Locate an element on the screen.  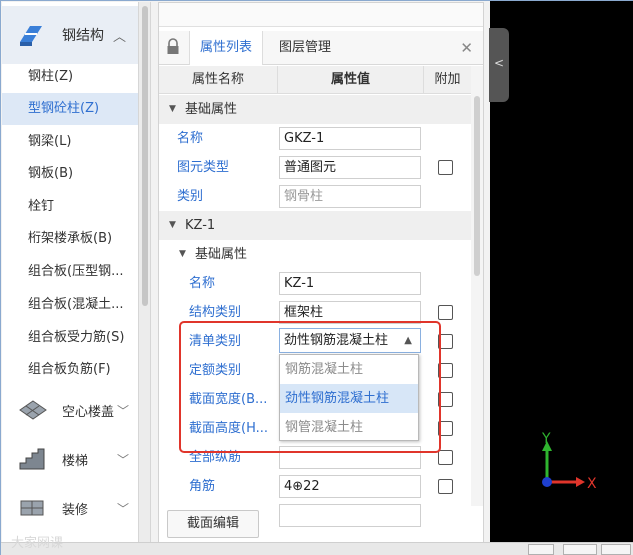
y-axis-label: Y is located at coordinates (546, 439).